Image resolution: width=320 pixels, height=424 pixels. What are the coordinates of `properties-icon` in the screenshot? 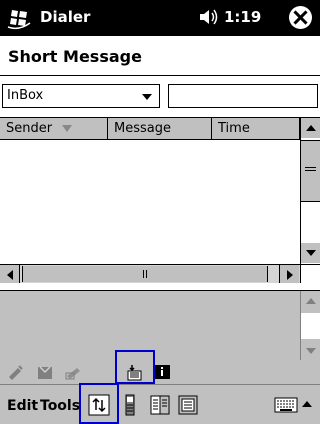 It's located at (162, 372).